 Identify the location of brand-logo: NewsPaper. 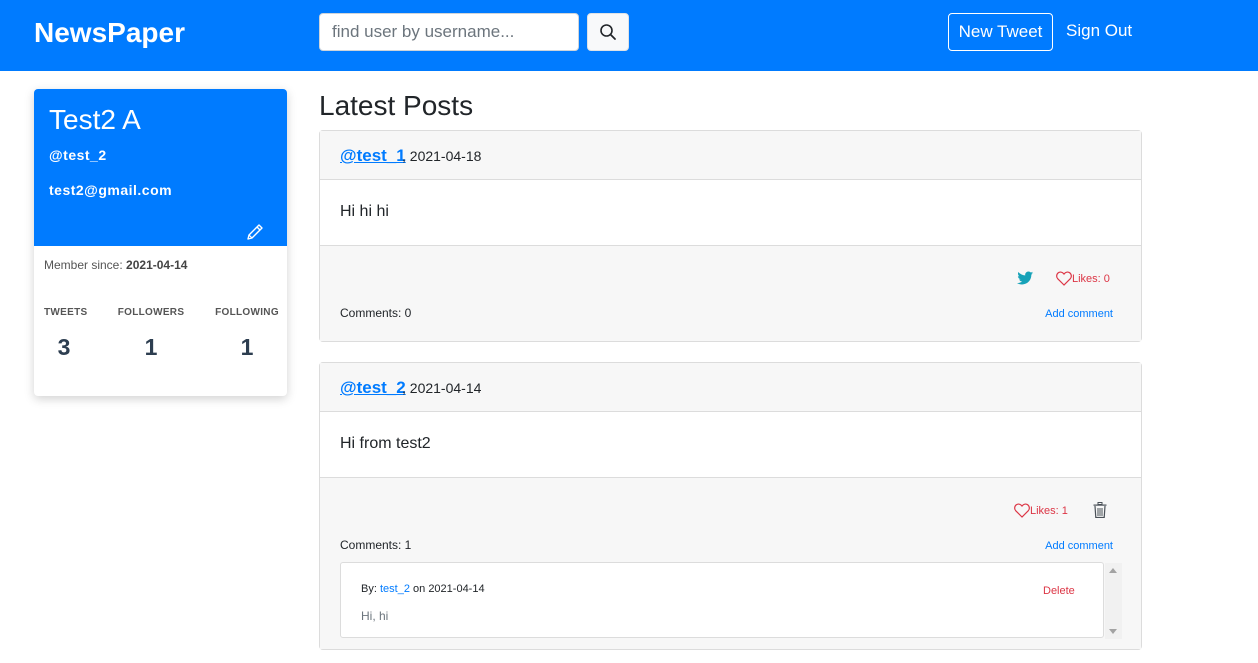
(109, 33).